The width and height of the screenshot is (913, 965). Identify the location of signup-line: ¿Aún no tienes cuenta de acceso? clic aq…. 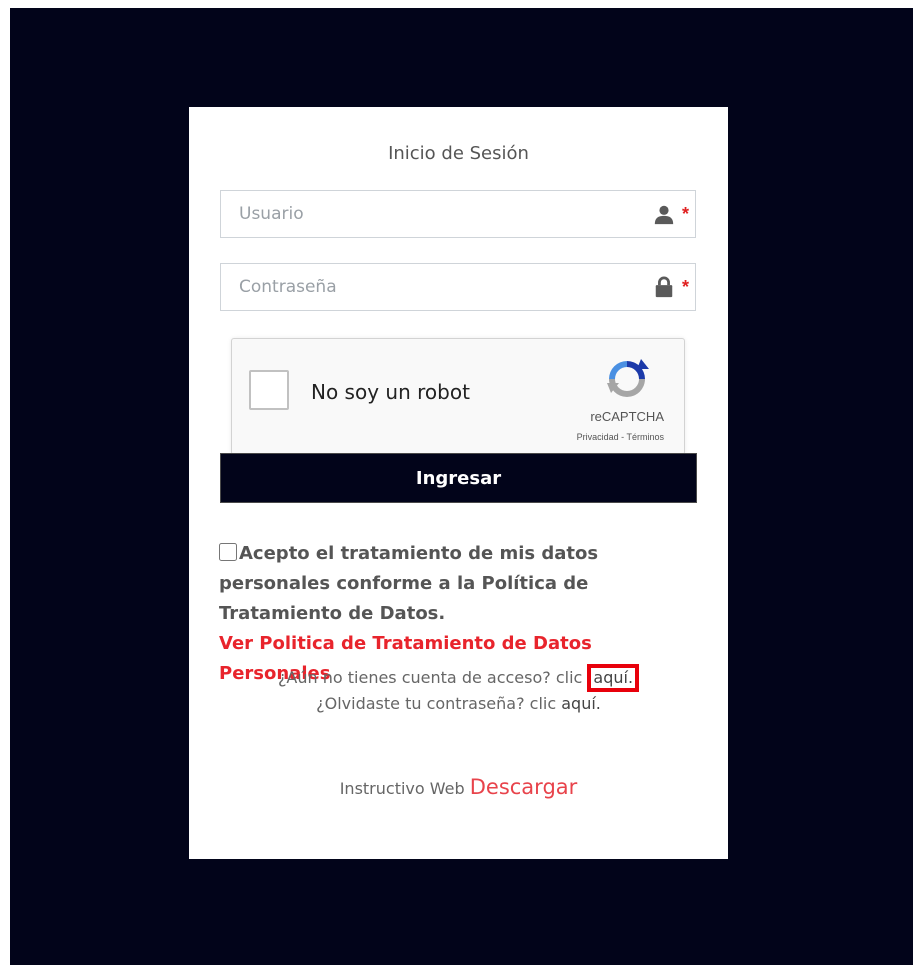
(458, 678).